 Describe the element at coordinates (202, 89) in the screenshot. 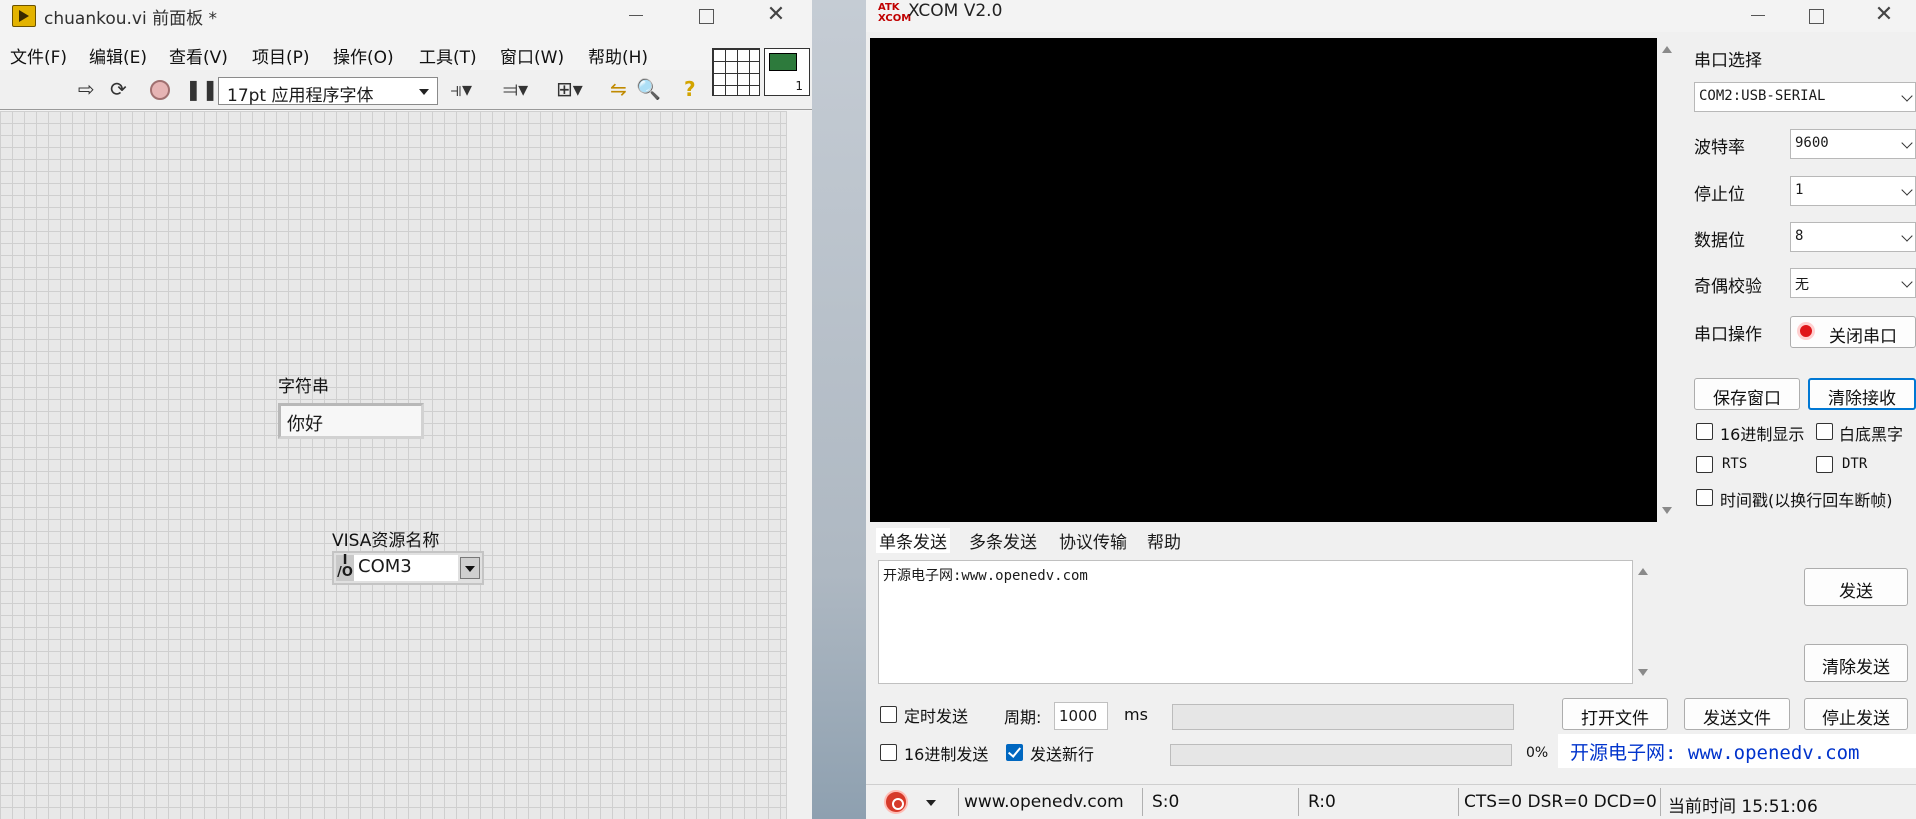

I see `pause-icon: ❚❚` at that location.